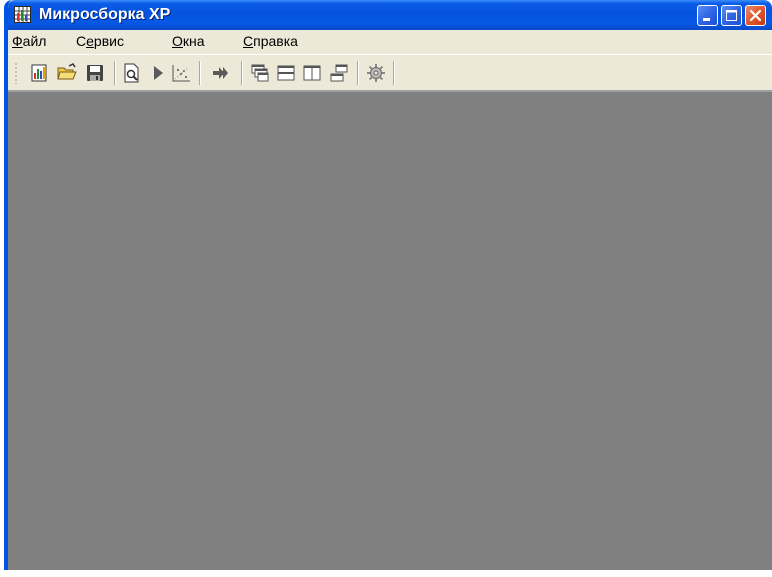 This screenshot has height=577, width=772. What do you see at coordinates (181, 73) in the screenshot?
I see `scatter-chart-icon` at bounding box center [181, 73].